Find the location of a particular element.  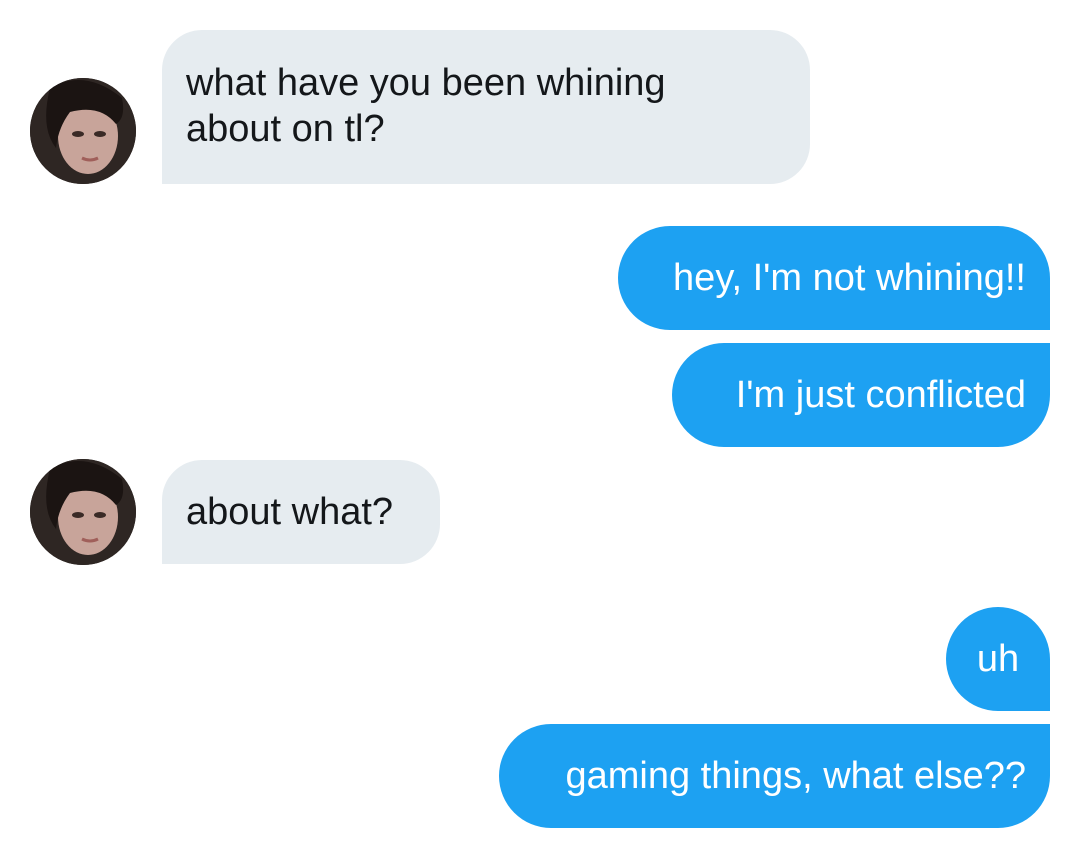

message-bubble-outgoing: gaming things, what else?? is located at coordinates (774, 776).